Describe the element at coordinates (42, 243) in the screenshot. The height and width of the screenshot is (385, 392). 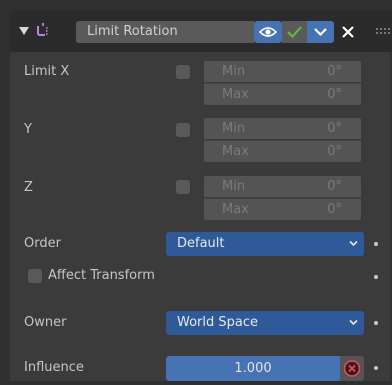
I see `order-label: Order` at that location.